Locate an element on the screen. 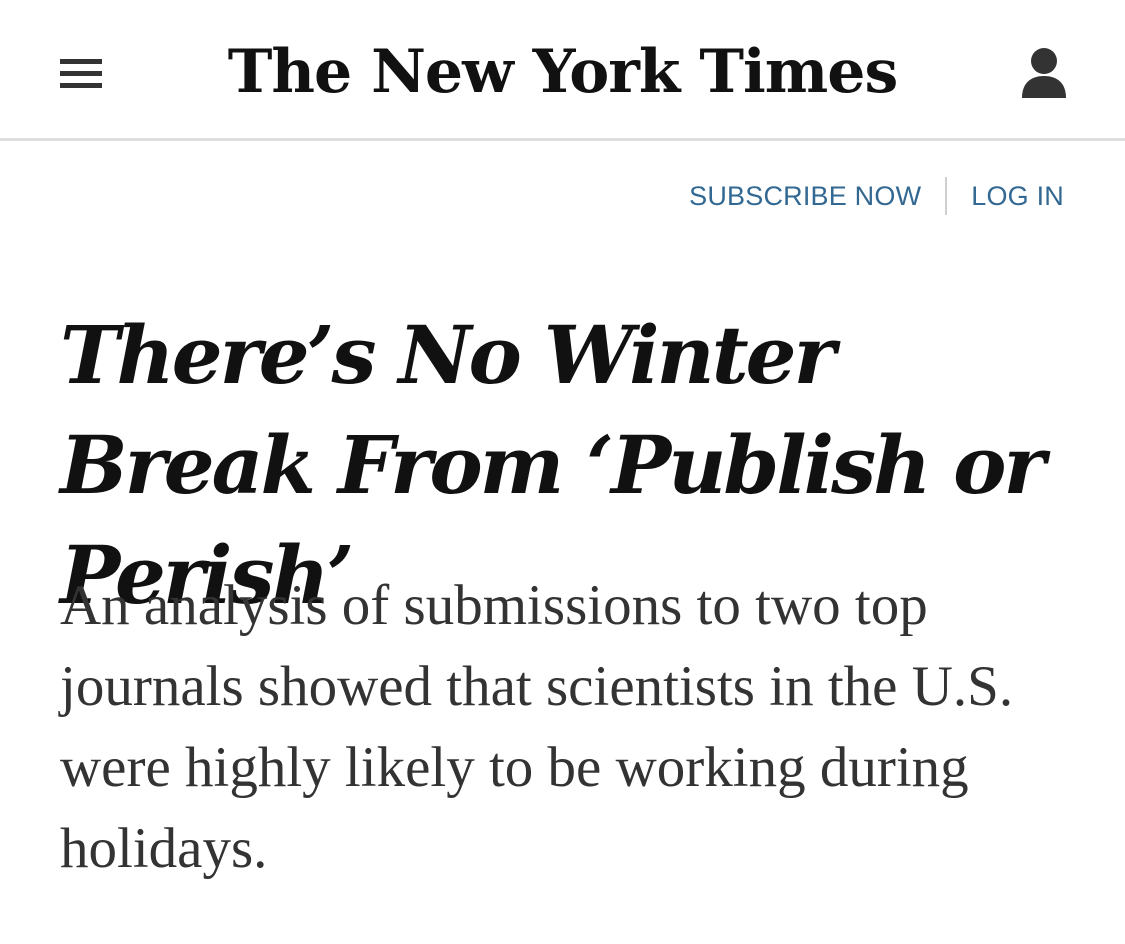 The image size is (1125, 944). account-links: SUBSCRIBE NOW LOG IN is located at coordinates (876, 196).